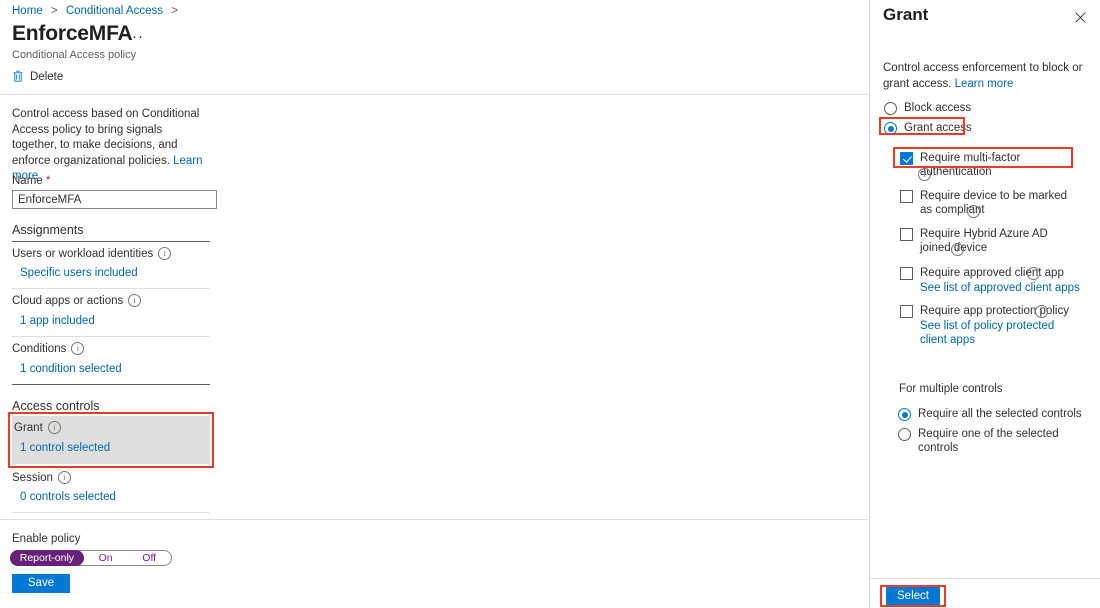  I want to click on checkbox-require-approved-client-app: Require approved client app, so click(986, 273).